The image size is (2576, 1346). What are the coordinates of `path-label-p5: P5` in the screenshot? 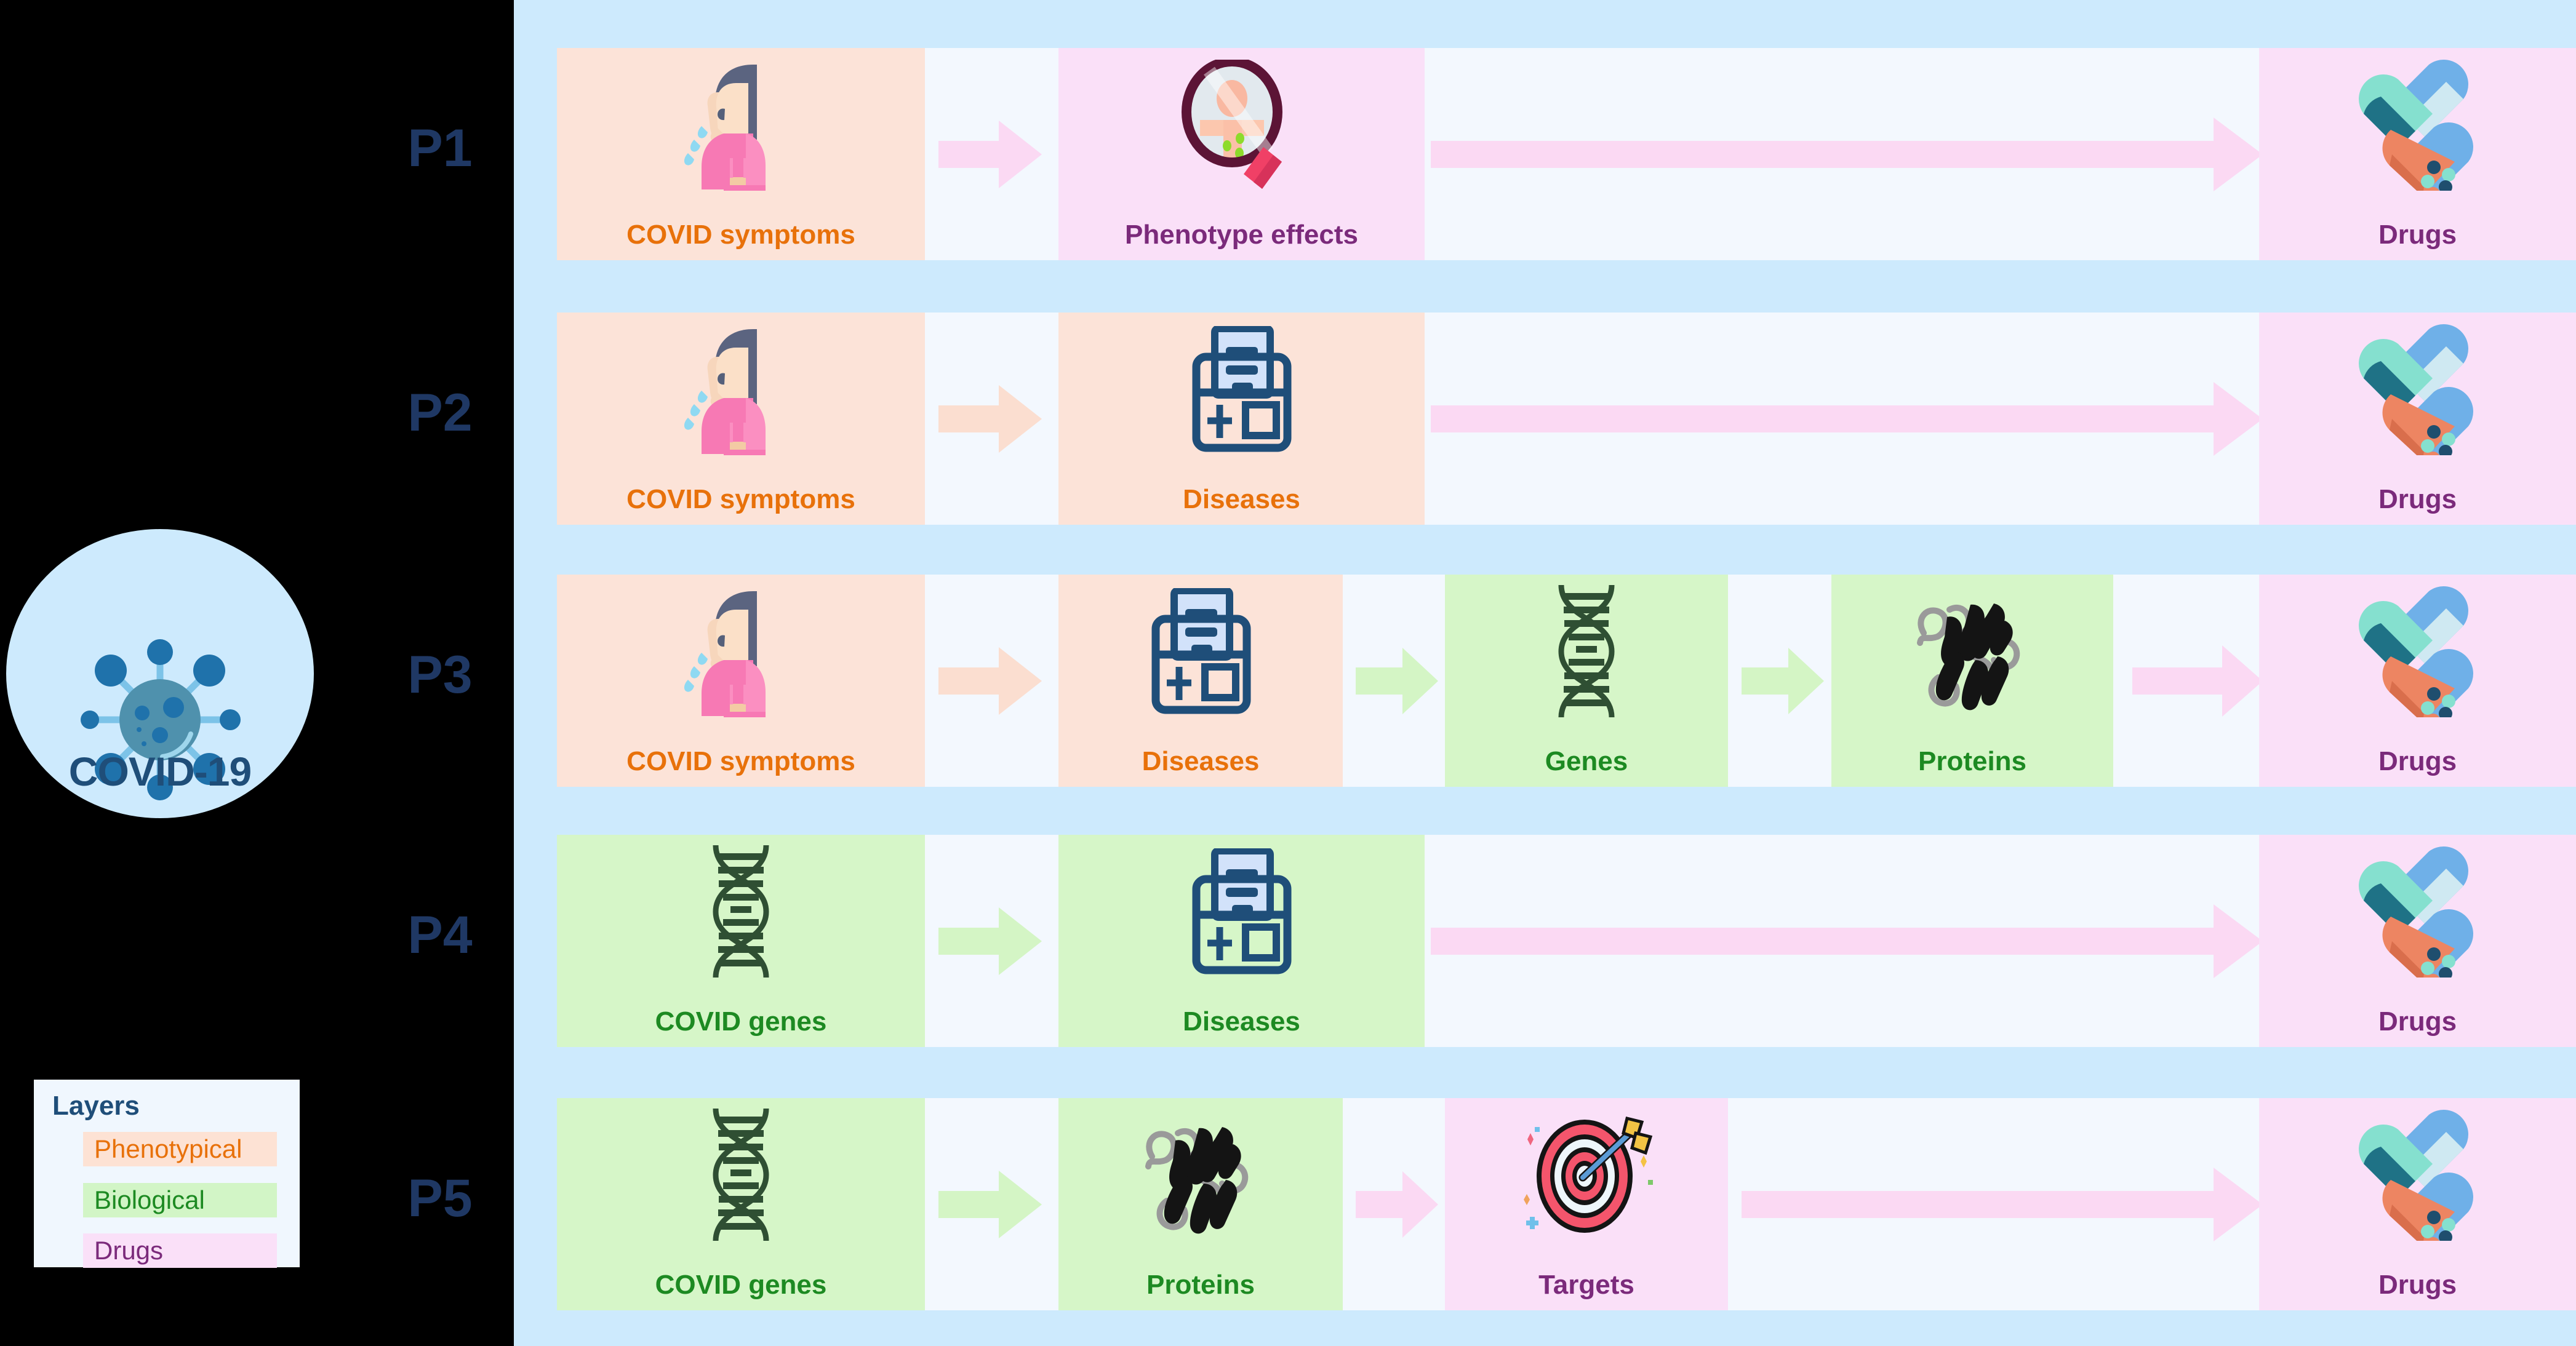 It's located at (440, 1198).